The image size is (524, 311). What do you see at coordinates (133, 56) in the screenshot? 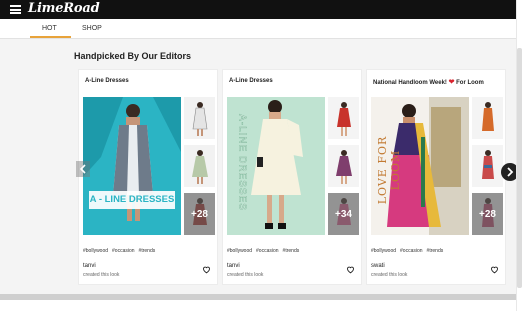
I see `section-title: Handpicked By Our Editors` at bounding box center [133, 56].